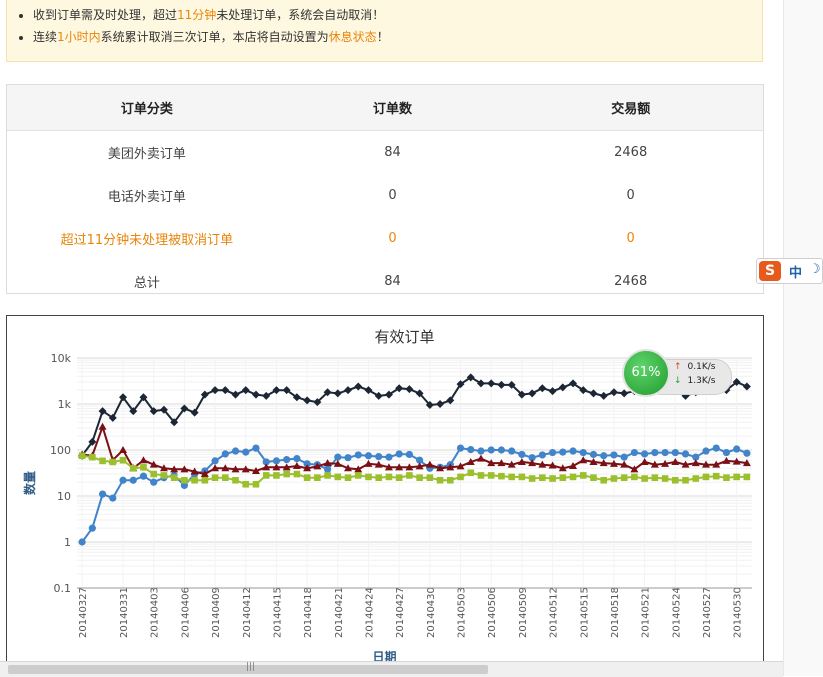 The image size is (823, 677). I want to click on right-gutter, so click(803, 338).